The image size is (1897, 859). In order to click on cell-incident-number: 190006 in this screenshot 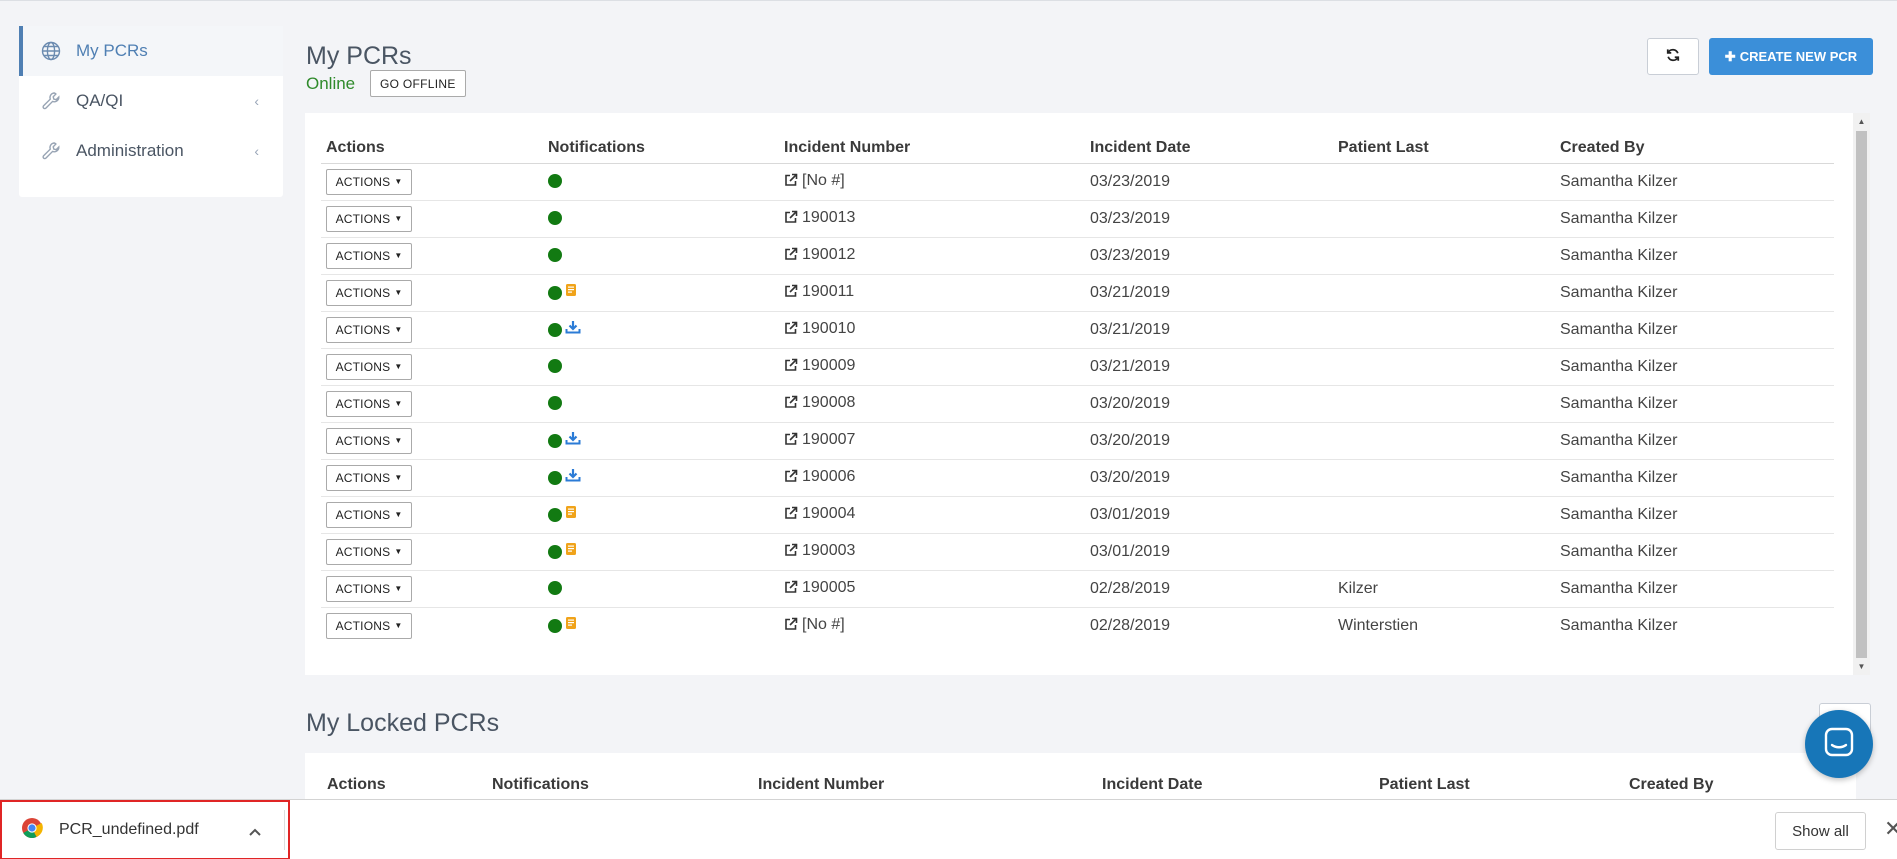, I will do `click(932, 478)`.